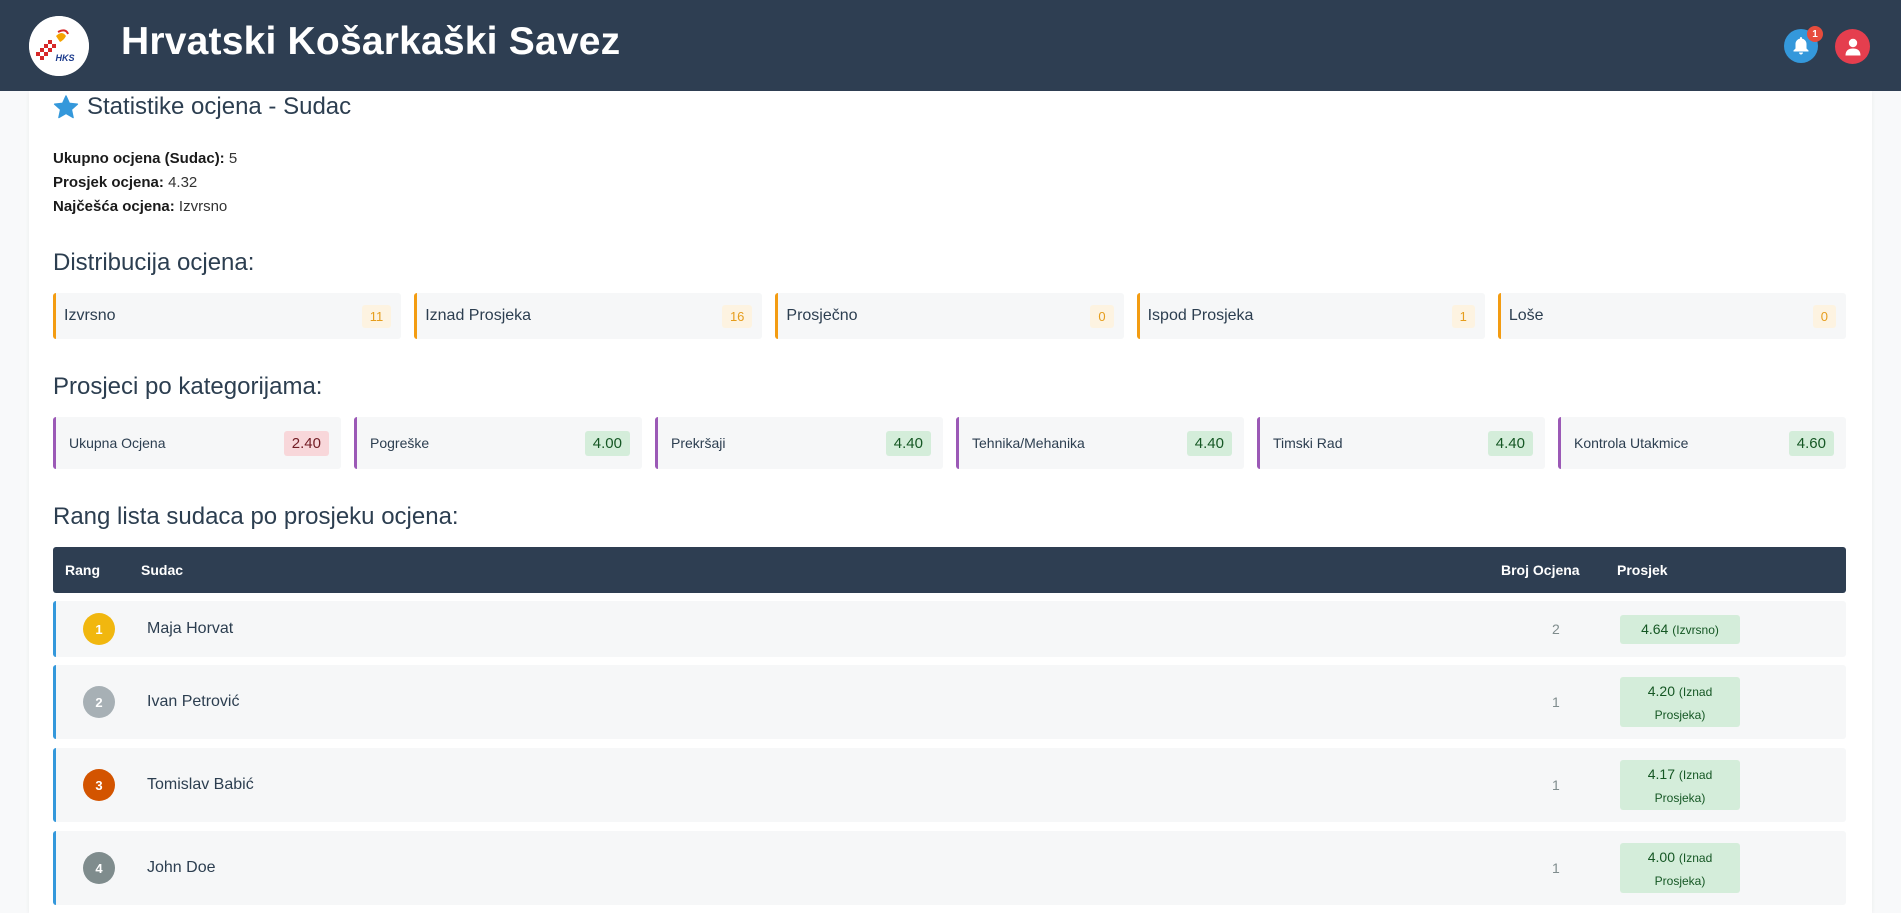  Describe the element at coordinates (162, 570) in the screenshot. I see `column-header-referee: Sudac` at that location.